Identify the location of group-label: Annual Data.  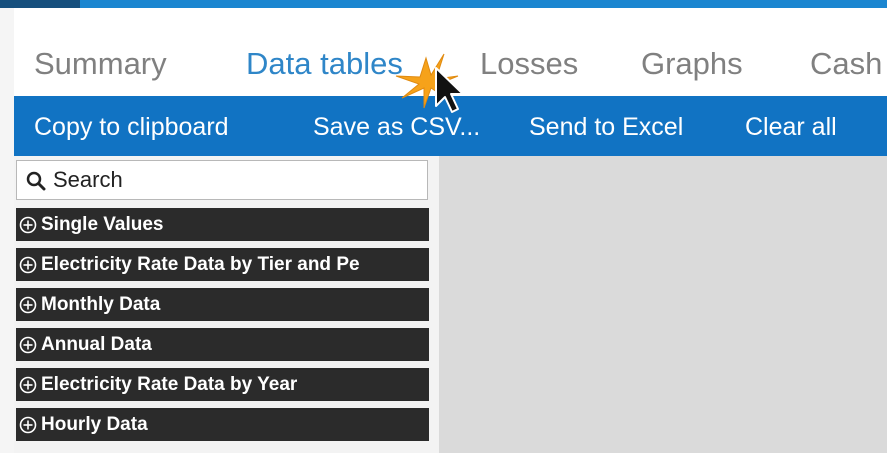
(96, 344).